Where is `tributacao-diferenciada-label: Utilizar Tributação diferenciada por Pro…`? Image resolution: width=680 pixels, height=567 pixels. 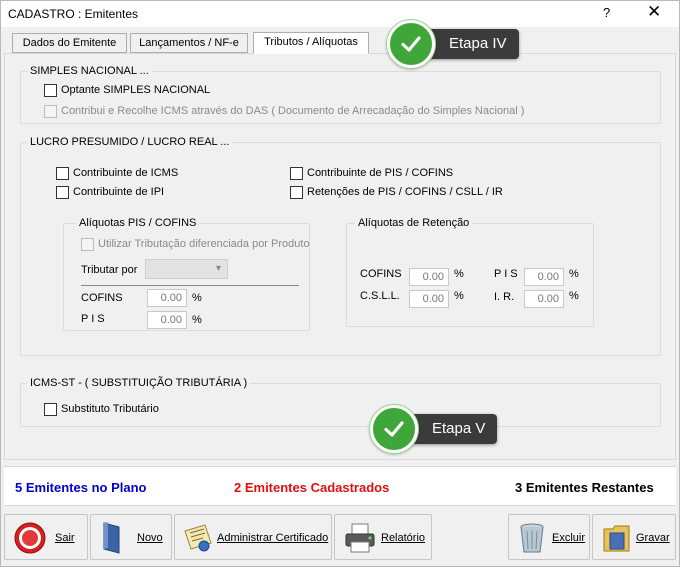
tributacao-diferenciada-label: Utilizar Tributação diferenciada por Pro… is located at coordinates (204, 244).